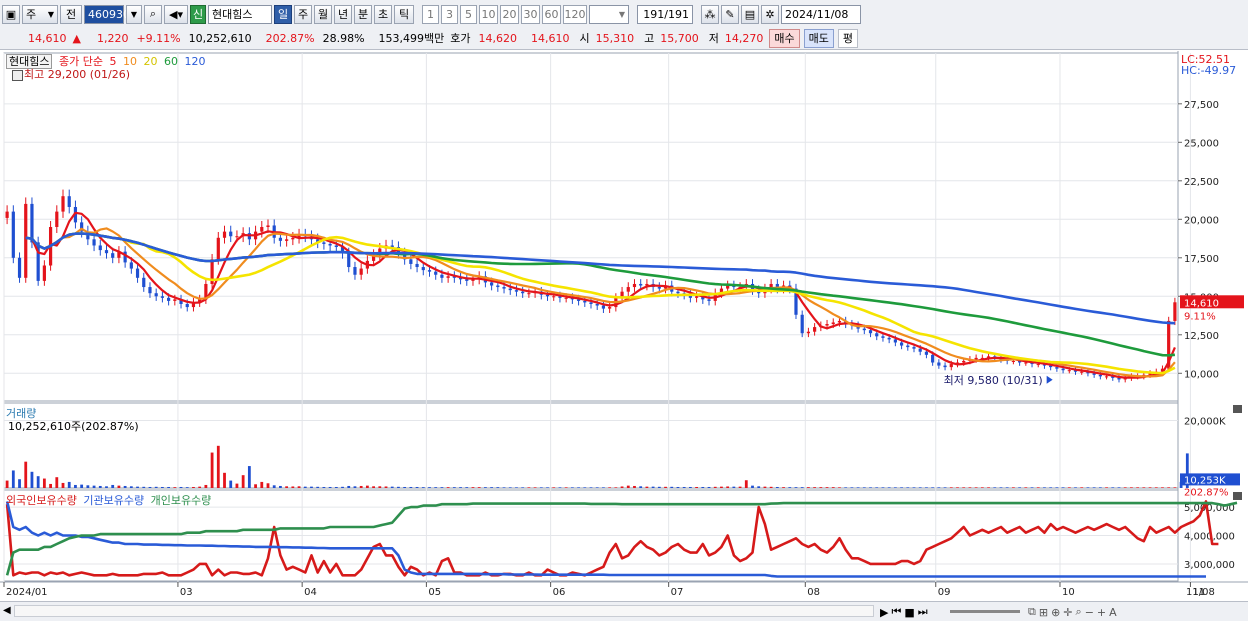  What do you see at coordinates (575, 14) in the screenshot?
I see `minute-120: 120` at bounding box center [575, 14].